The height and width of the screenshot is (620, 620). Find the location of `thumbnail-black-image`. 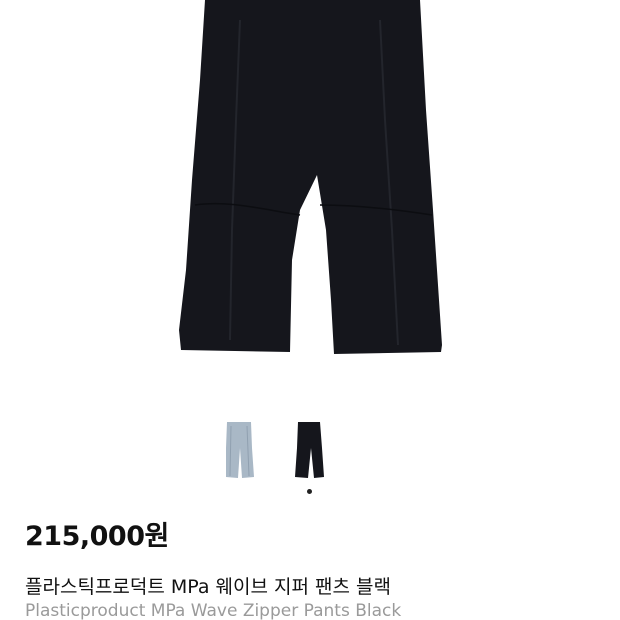

thumbnail-black-image is located at coordinates (309, 450).